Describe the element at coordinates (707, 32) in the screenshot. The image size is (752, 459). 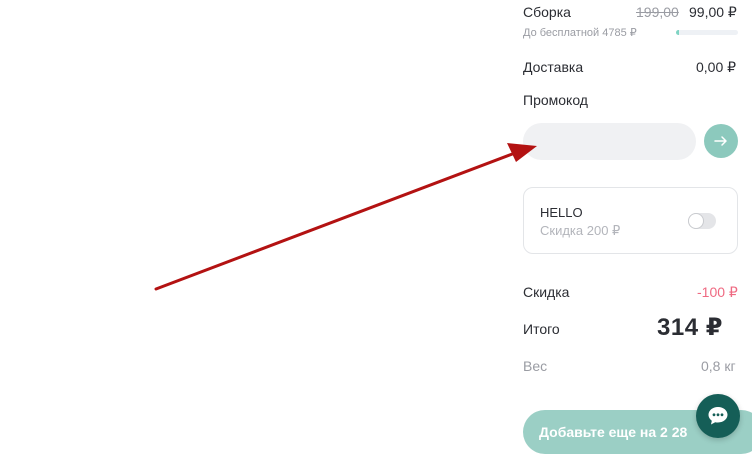
I see `free-assembly-progress` at that location.